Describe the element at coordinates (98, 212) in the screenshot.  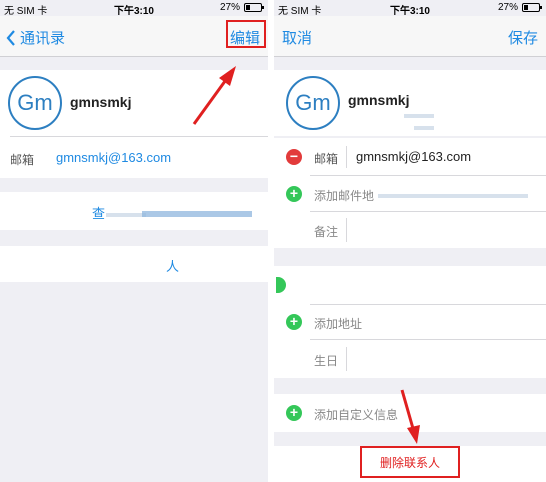
I see `action-label: 查` at that location.